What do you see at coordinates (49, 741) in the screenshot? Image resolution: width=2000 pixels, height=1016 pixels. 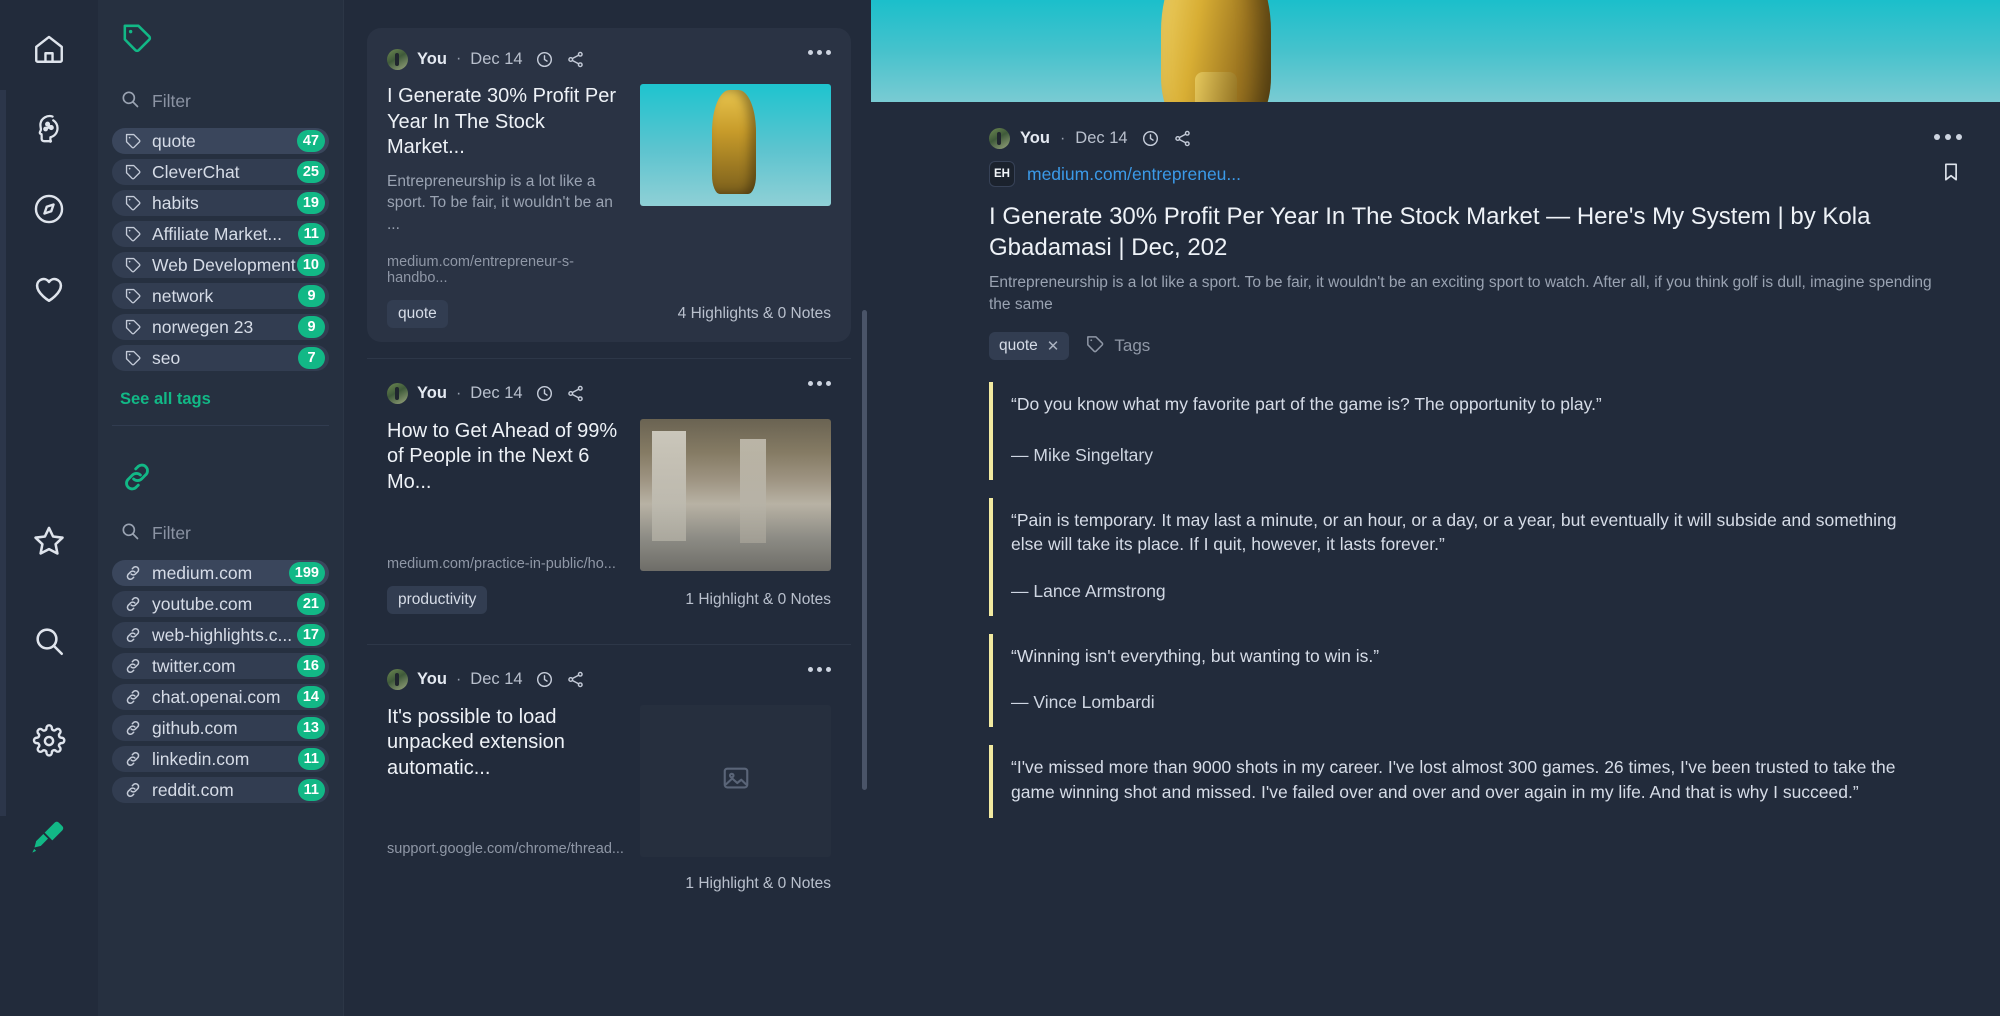 I see `gear-icon` at bounding box center [49, 741].